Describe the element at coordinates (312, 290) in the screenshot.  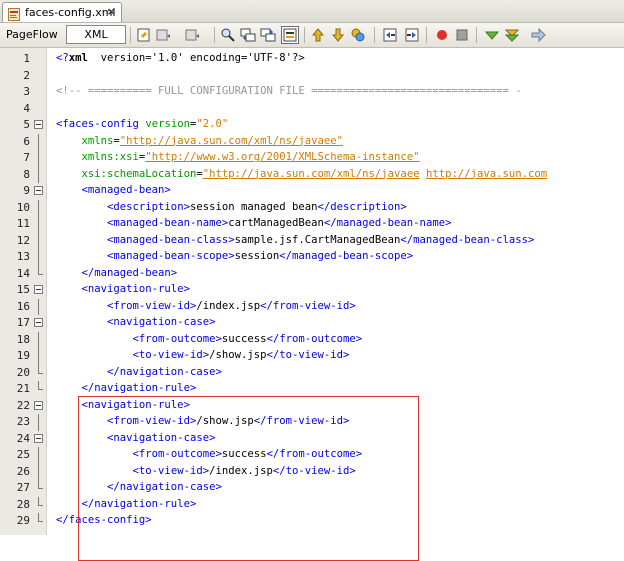
I see `code-line: 15 <navigation-rule>` at that location.